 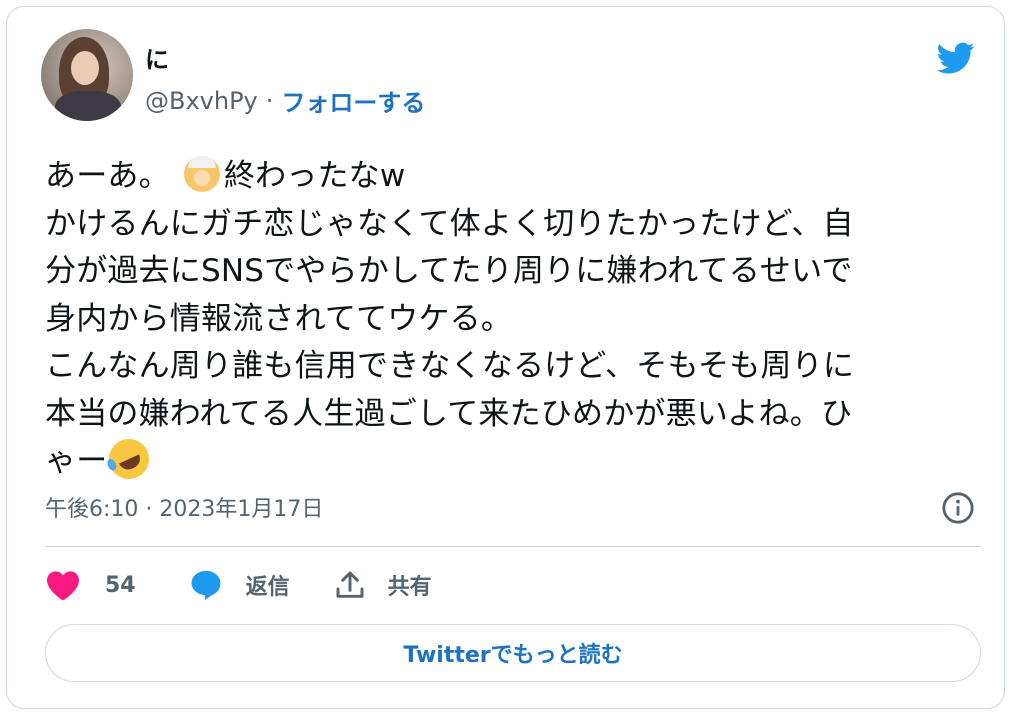 What do you see at coordinates (267, 587) in the screenshot?
I see `reply-label: 返信` at bounding box center [267, 587].